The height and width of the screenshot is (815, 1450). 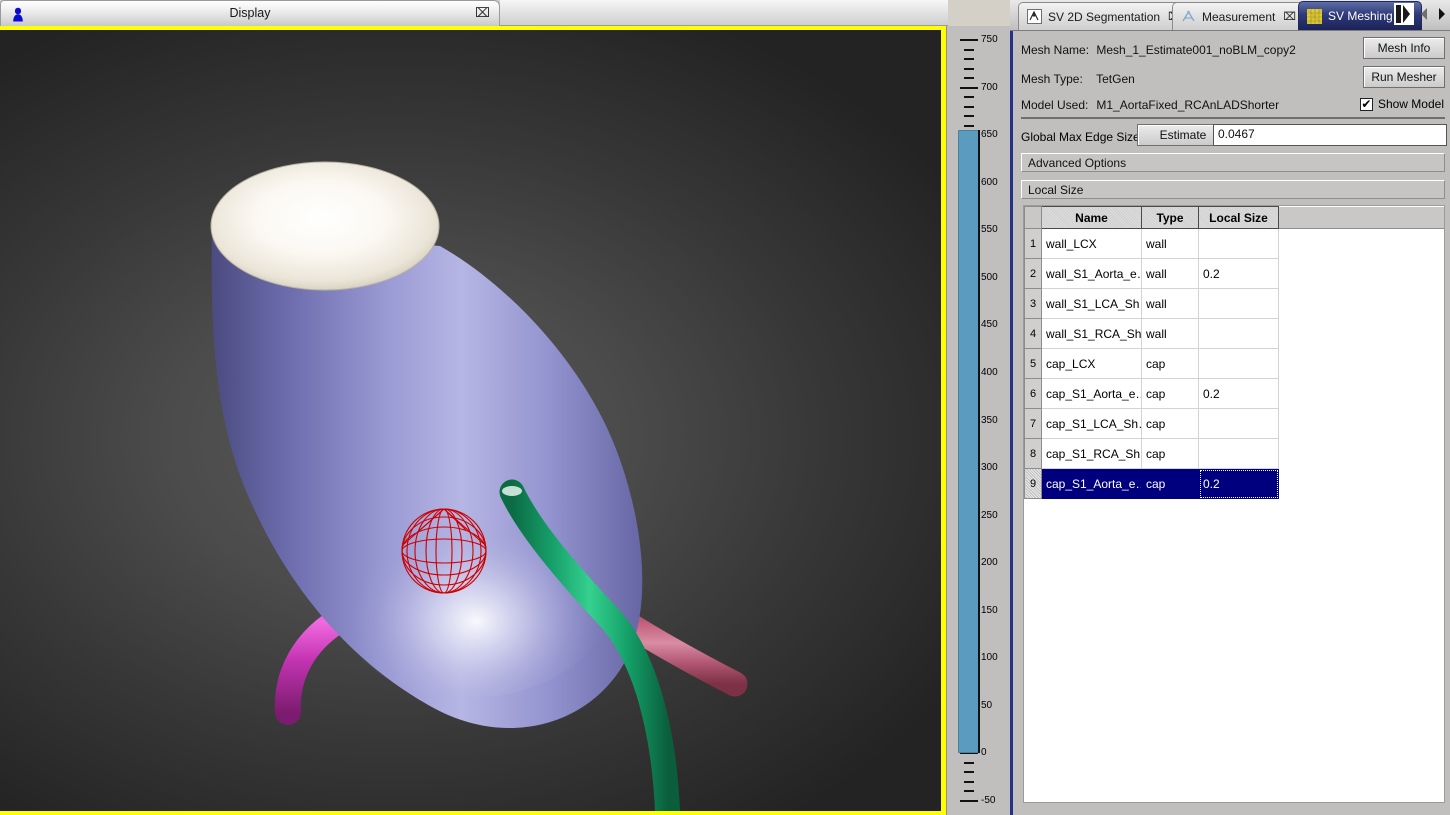 I want to click on row-number: 2, so click(x=1033, y=273).